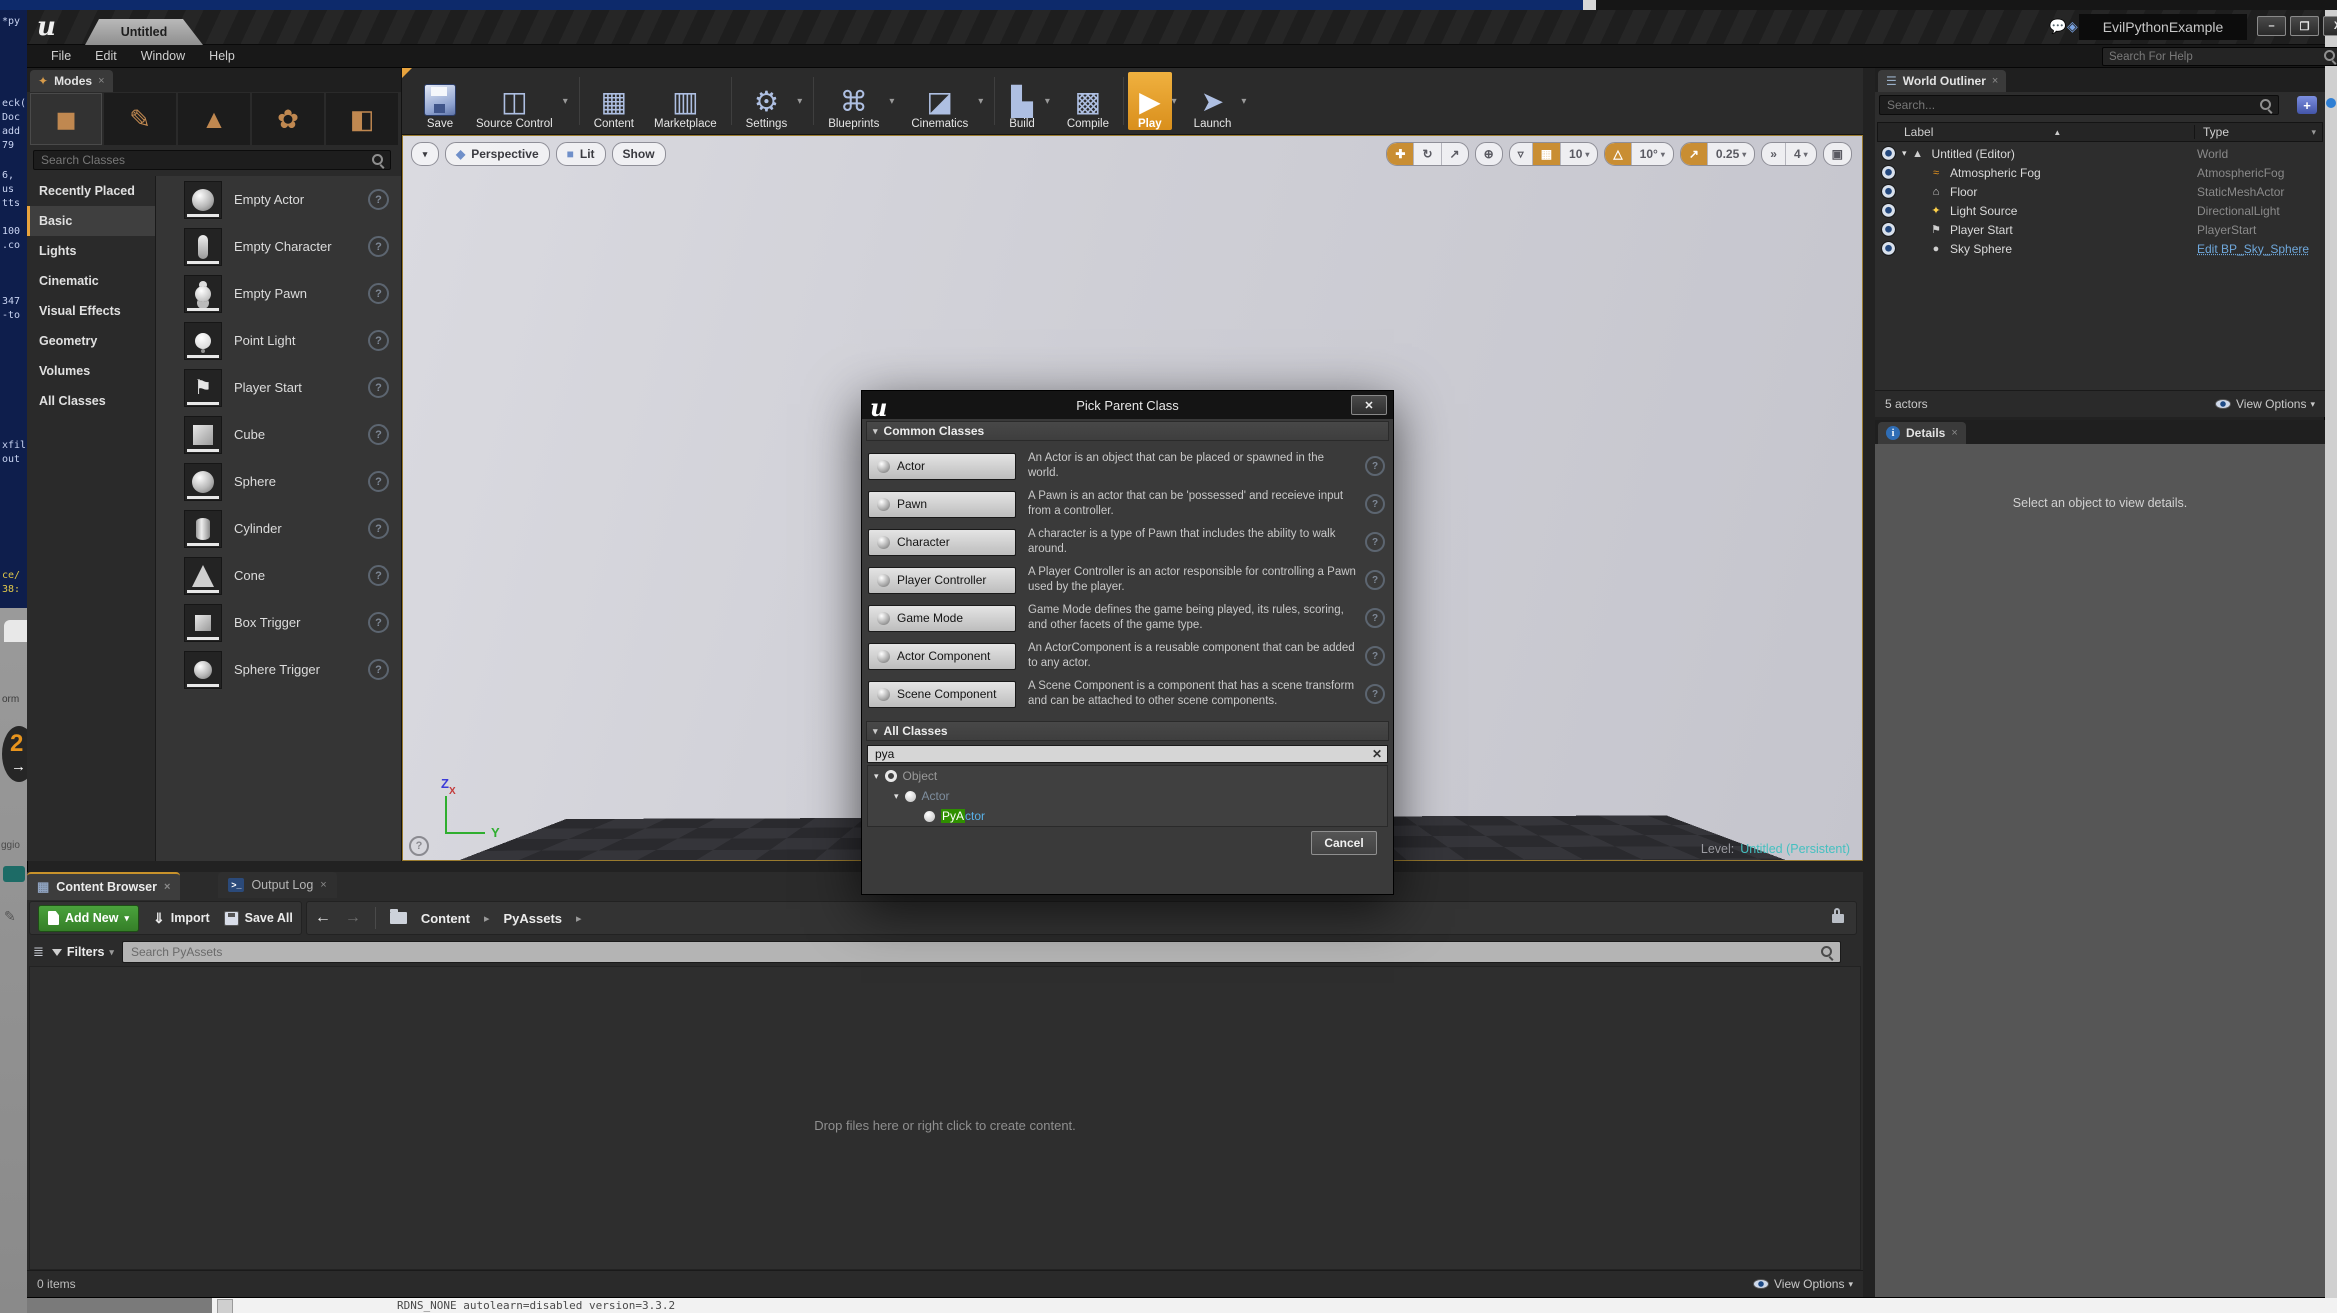 The image size is (2337, 1313). I want to click on player-controller-class-button: Player Controller, so click(942, 580).